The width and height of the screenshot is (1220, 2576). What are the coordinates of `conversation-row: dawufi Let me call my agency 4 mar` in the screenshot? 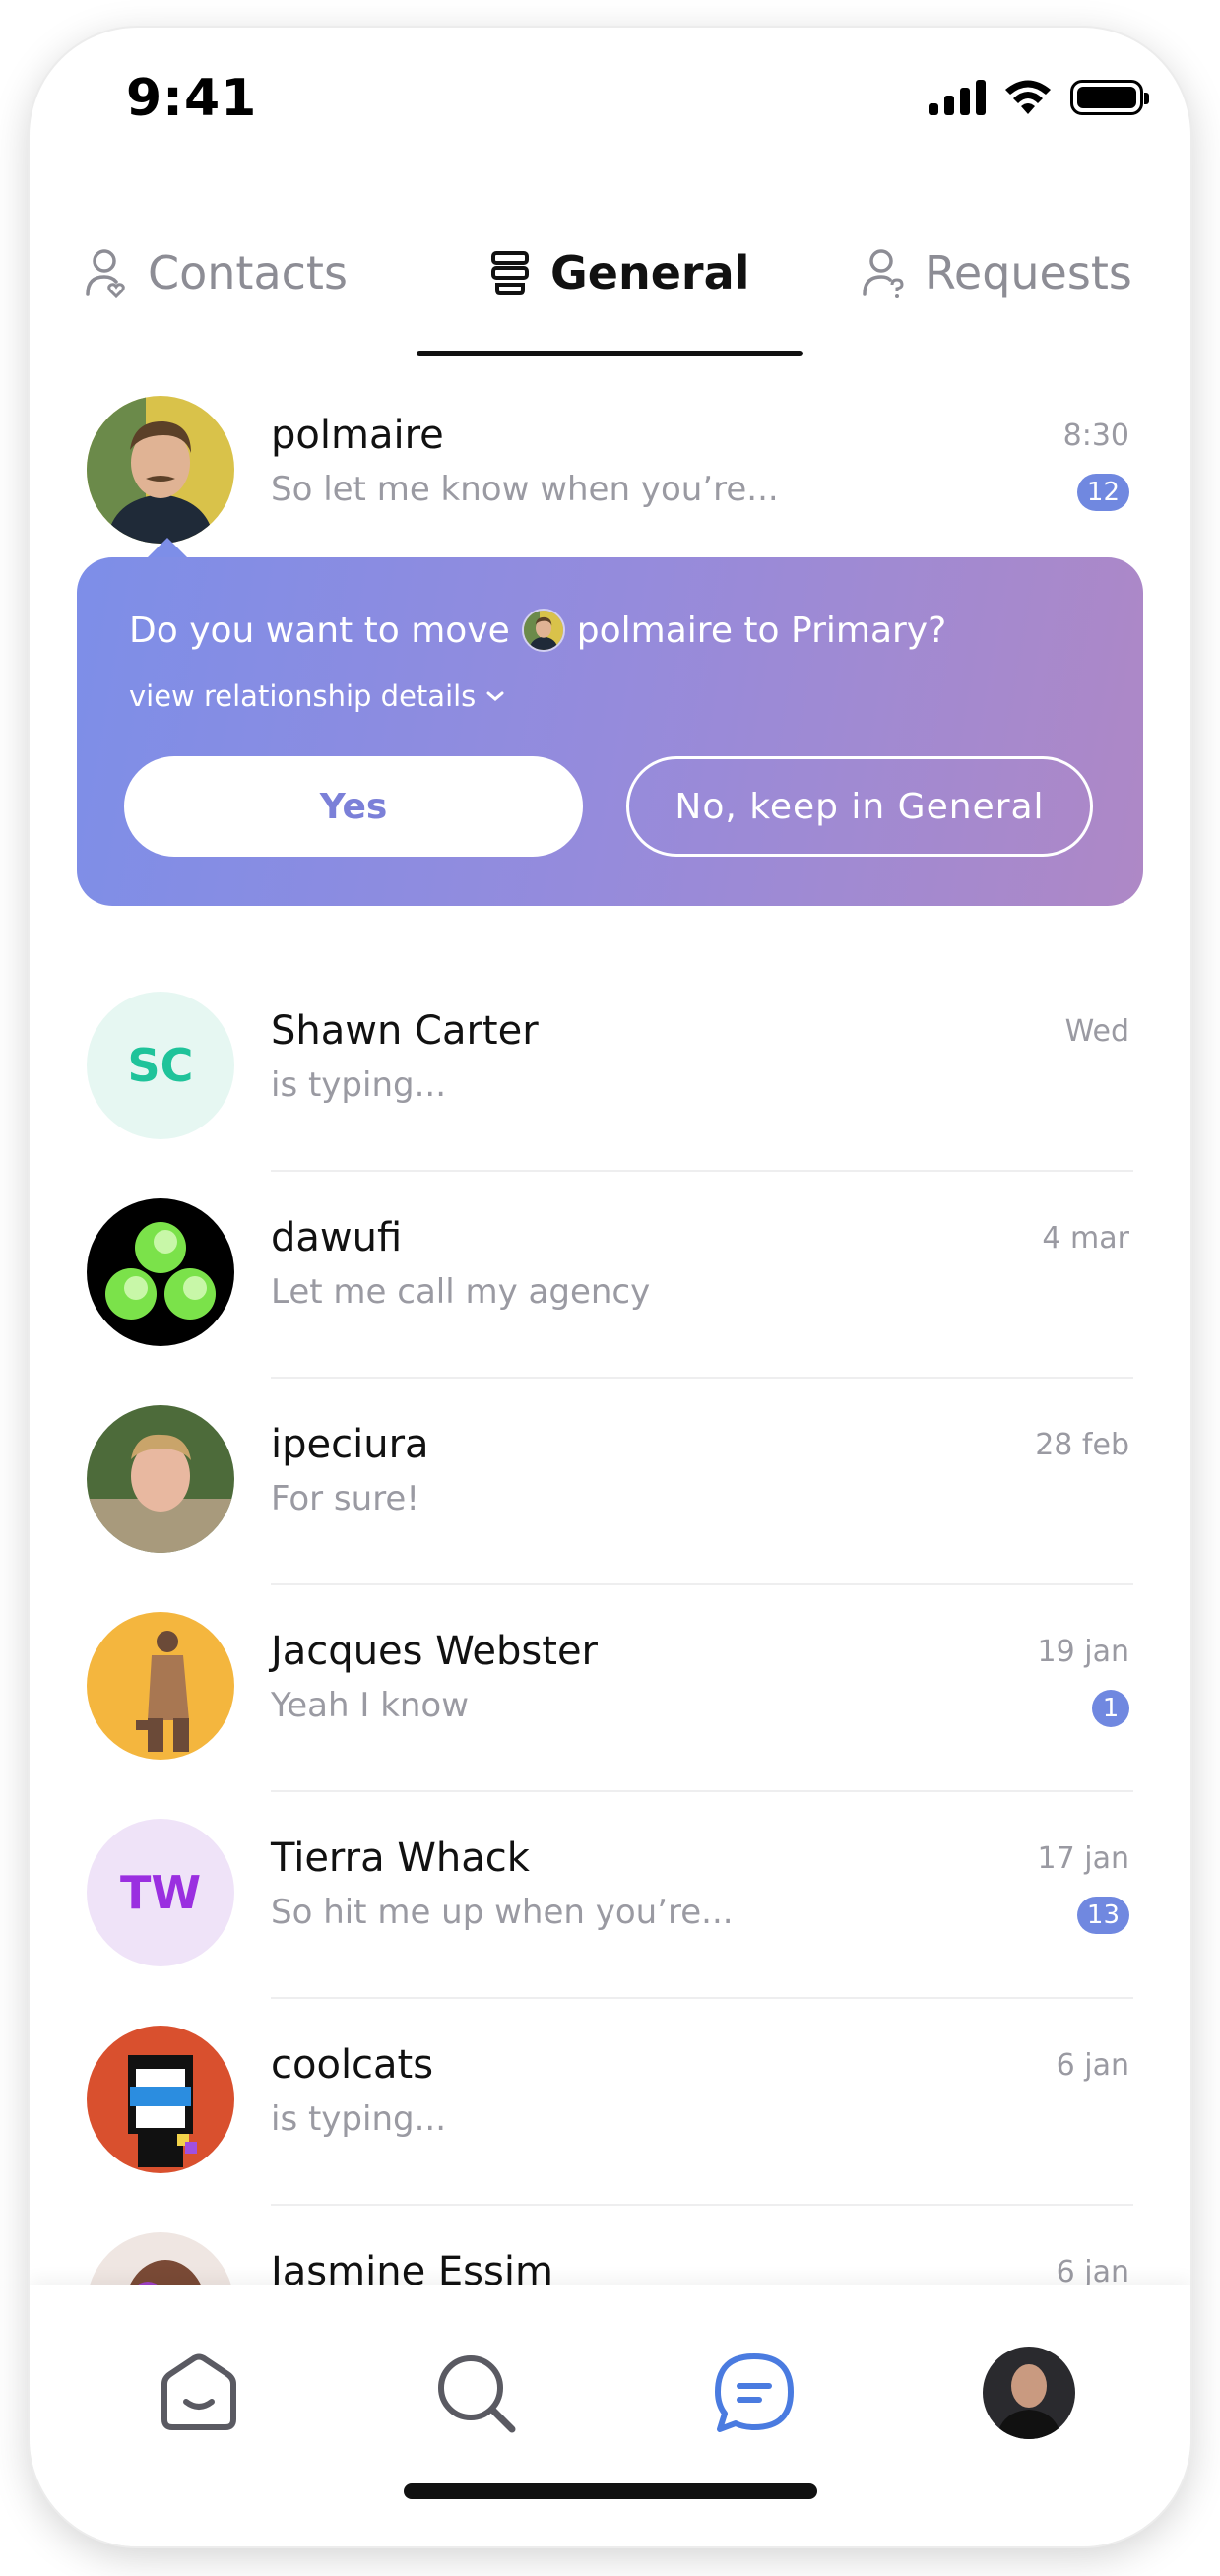 It's located at (610, 1275).